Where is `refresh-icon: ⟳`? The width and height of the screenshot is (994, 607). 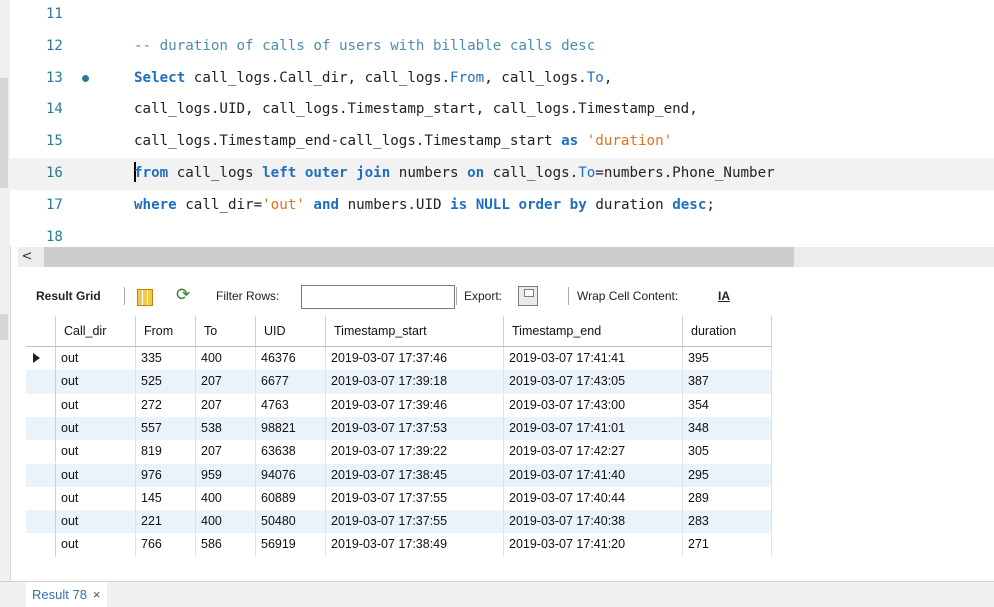
refresh-icon: ⟳ is located at coordinates (183, 295).